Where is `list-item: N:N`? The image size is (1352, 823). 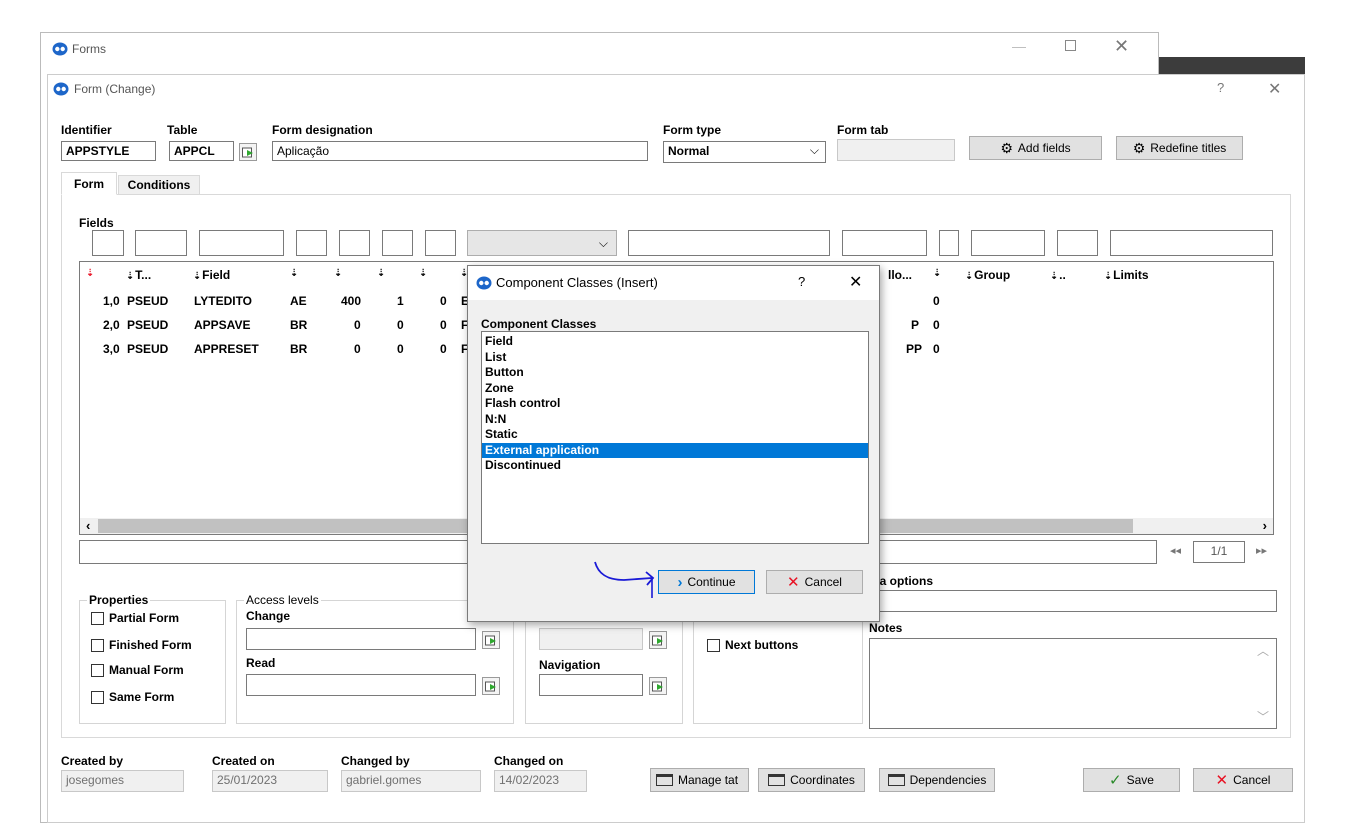
list-item: N:N is located at coordinates (675, 420).